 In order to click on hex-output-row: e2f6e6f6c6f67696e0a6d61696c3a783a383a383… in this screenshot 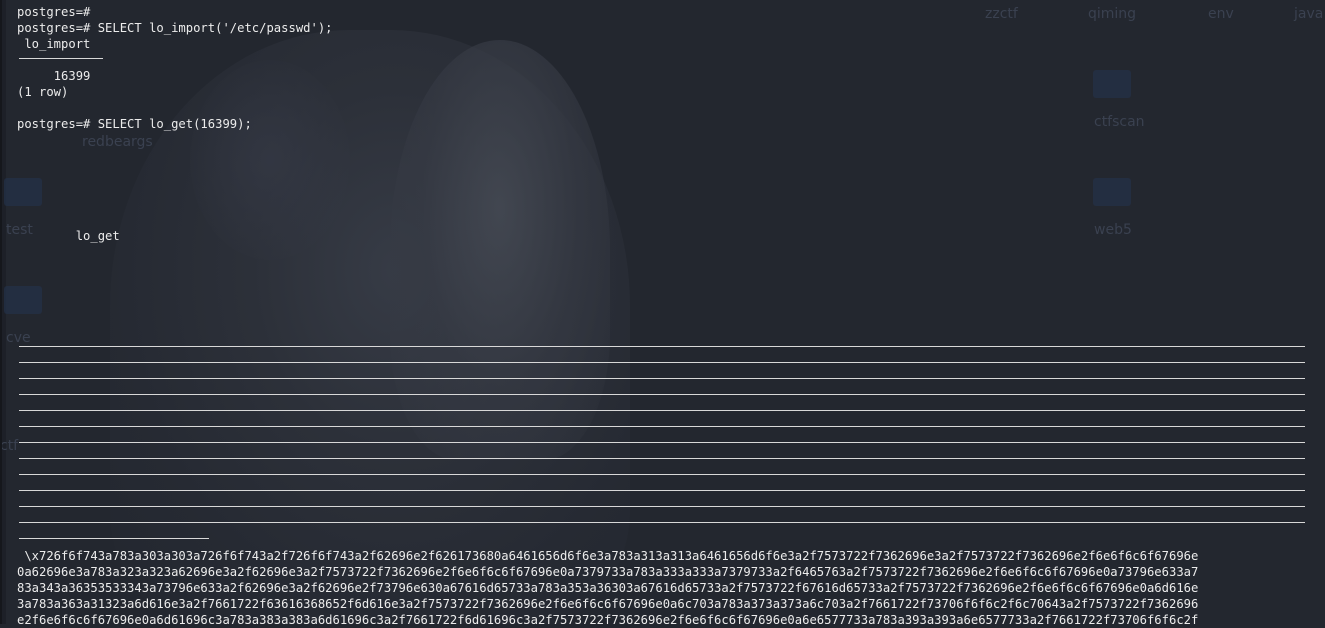, I will do `click(608, 620)`.